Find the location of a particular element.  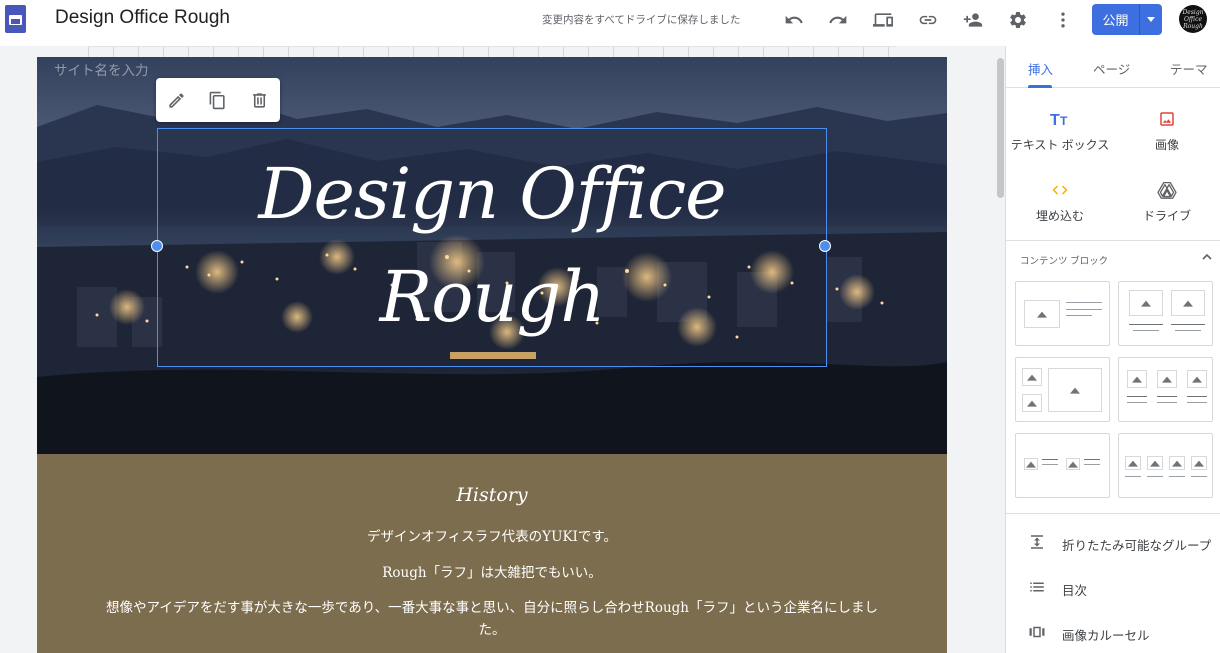

share-person-add-icon is located at coordinates (973, 20).